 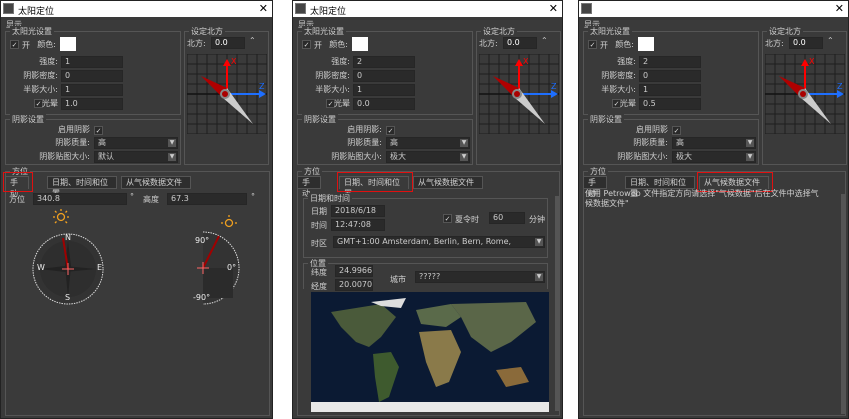 I want to click on azimuth-field: 340.8, so click(x=80, y=199).